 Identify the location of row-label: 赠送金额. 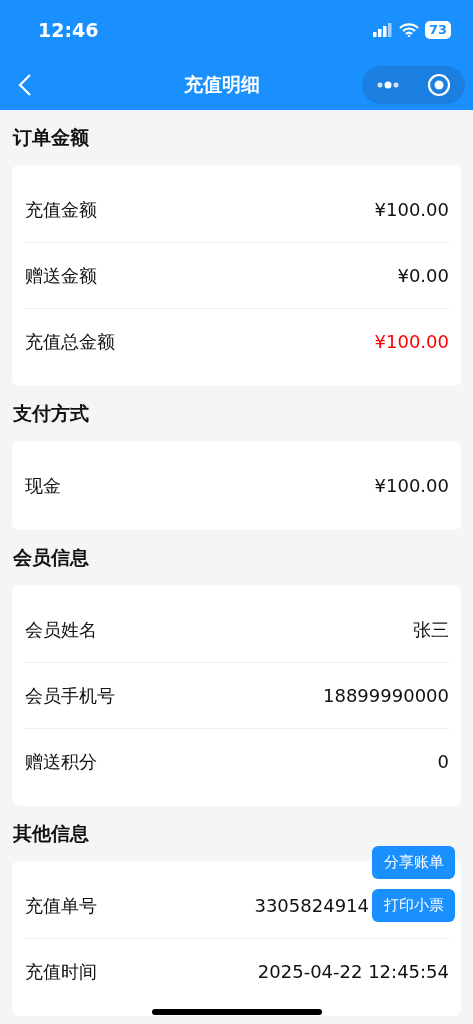
(60, 275).